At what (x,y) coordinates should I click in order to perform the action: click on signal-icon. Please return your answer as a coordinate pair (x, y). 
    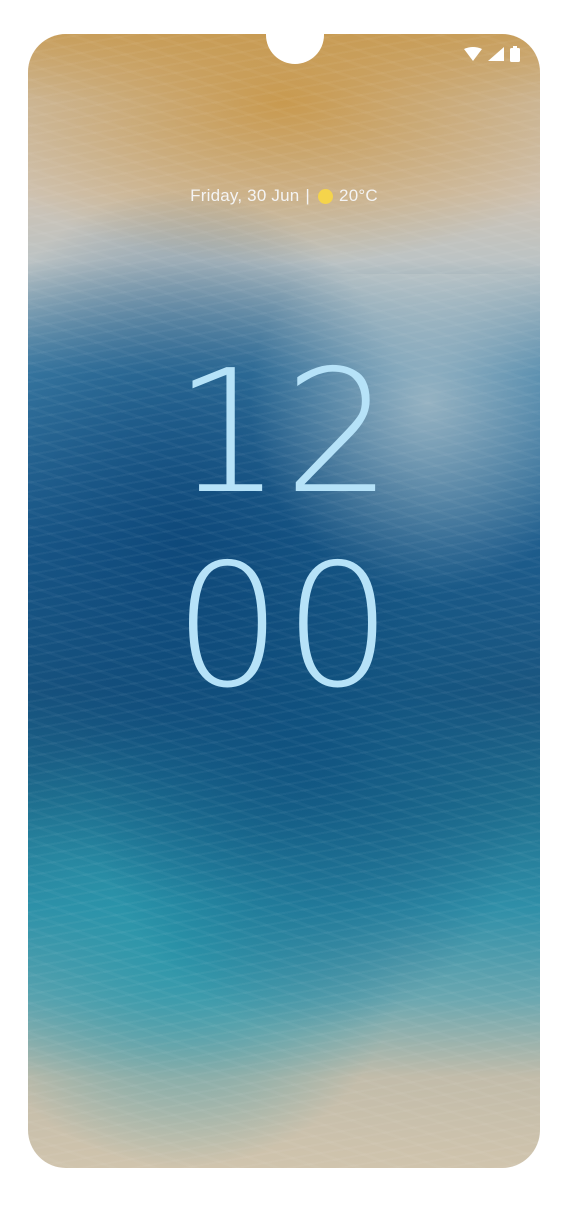
    Looking at the image, I should click on (496, 56).